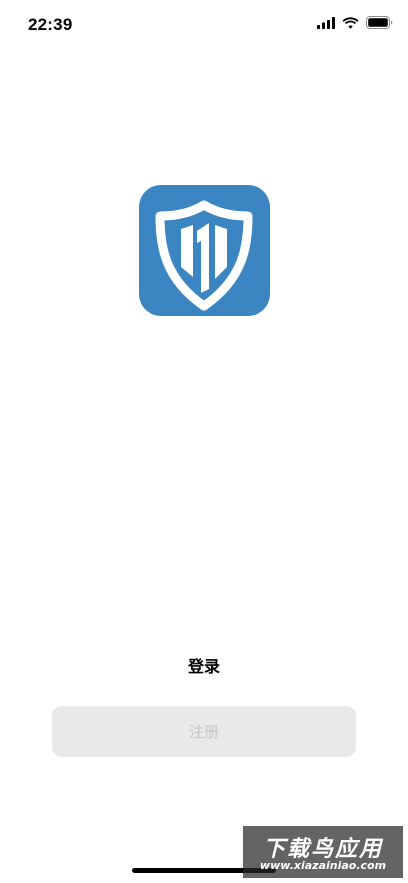 The height and width of the screenshot is (883, 408). Describe the element at coordinates (204, 24) in the screenshot. I see `status-bar: 22:39` at that location.